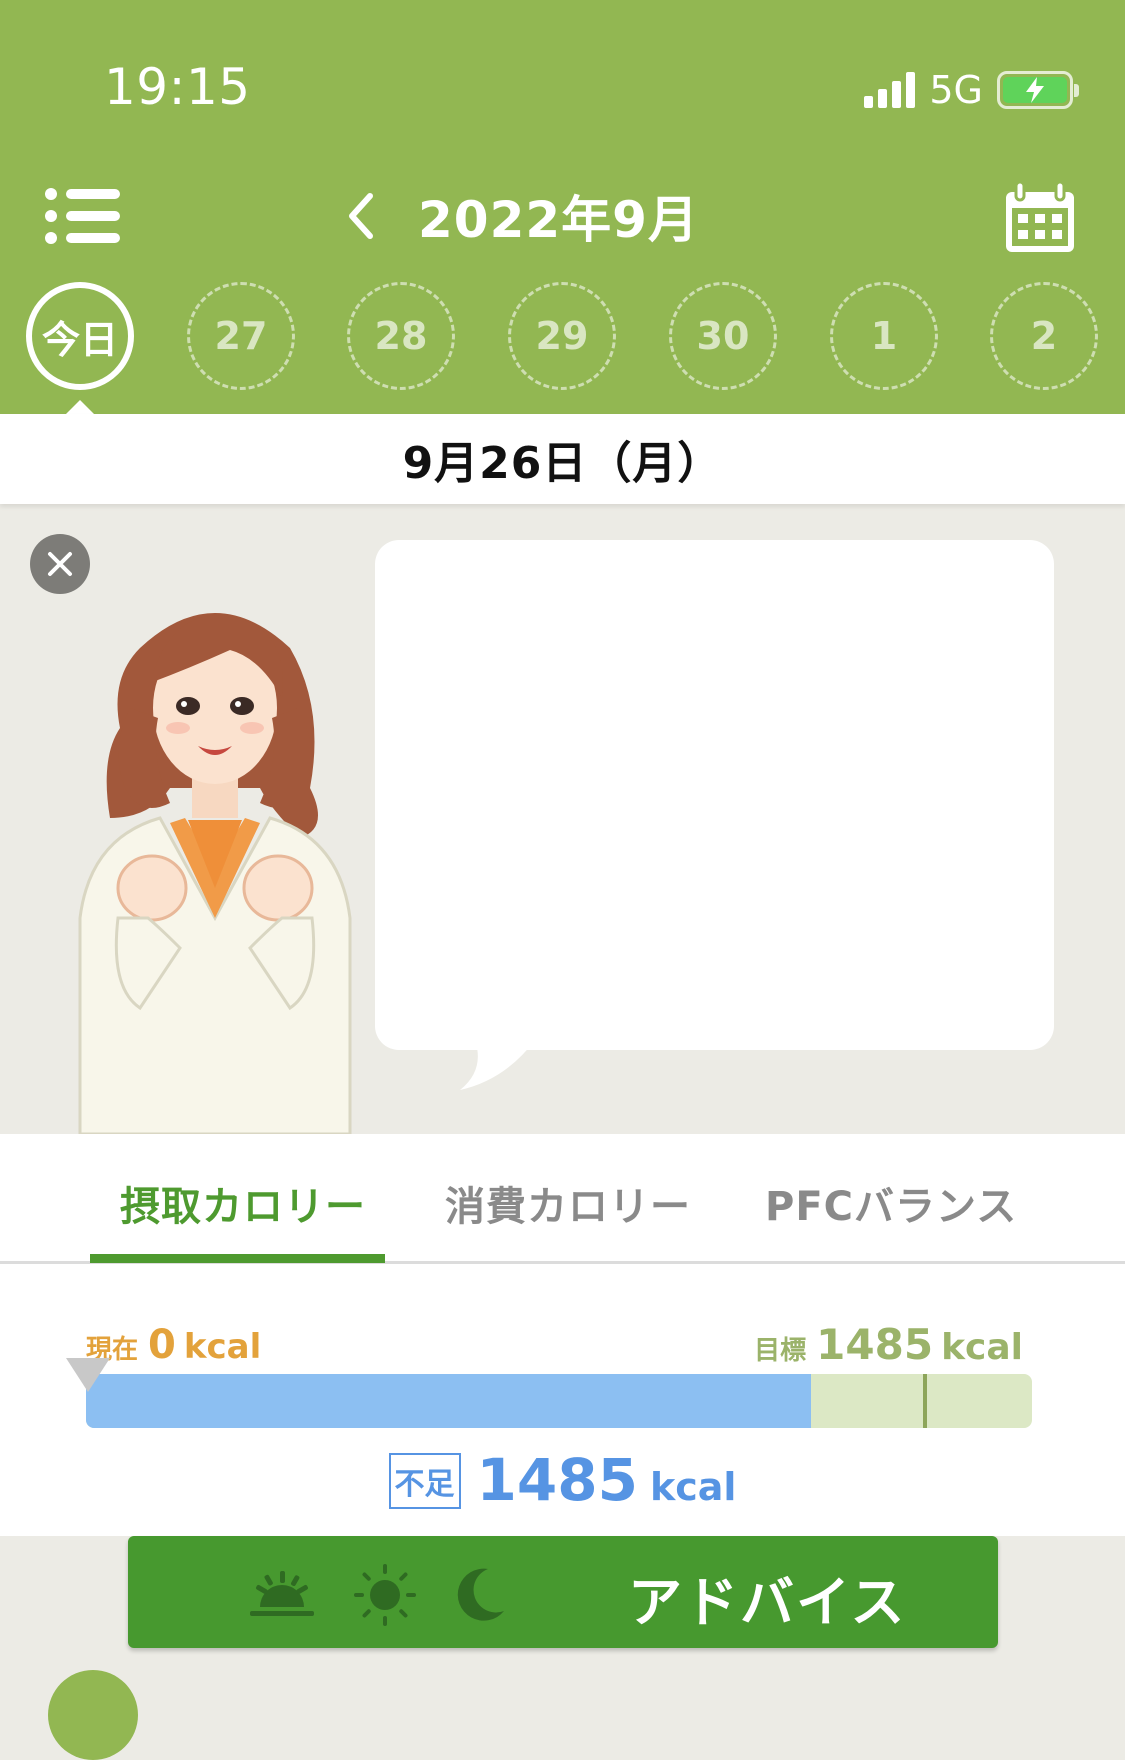 The width and height of the screenshot is (1125, 1760). I want to click on day-item: 29, so click(562, 336).